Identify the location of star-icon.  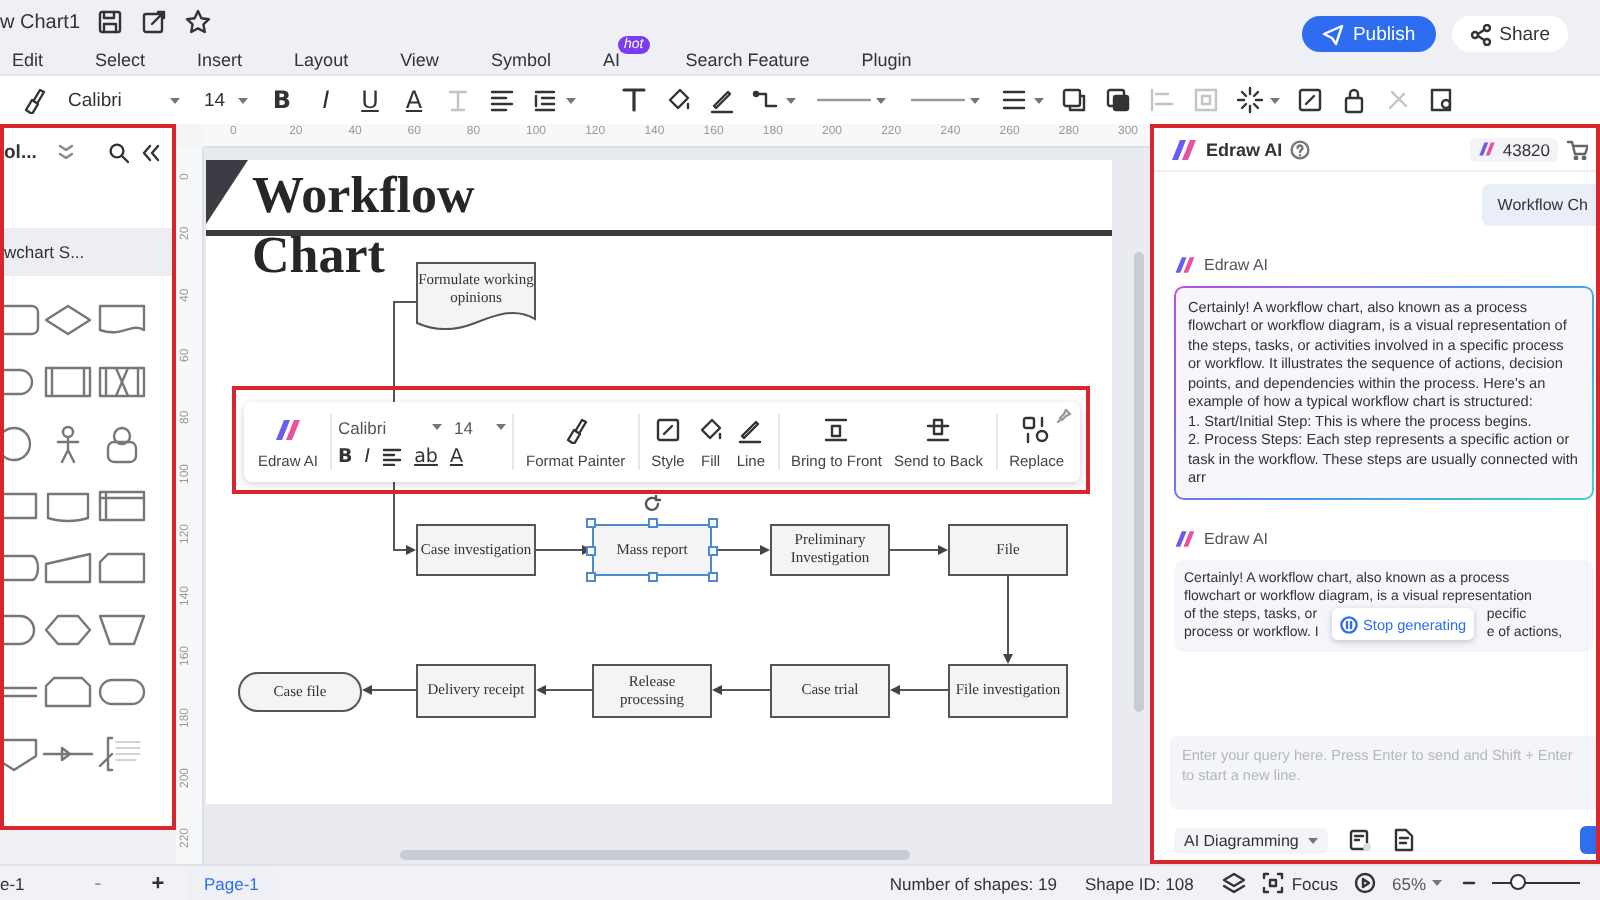
(198, 22).